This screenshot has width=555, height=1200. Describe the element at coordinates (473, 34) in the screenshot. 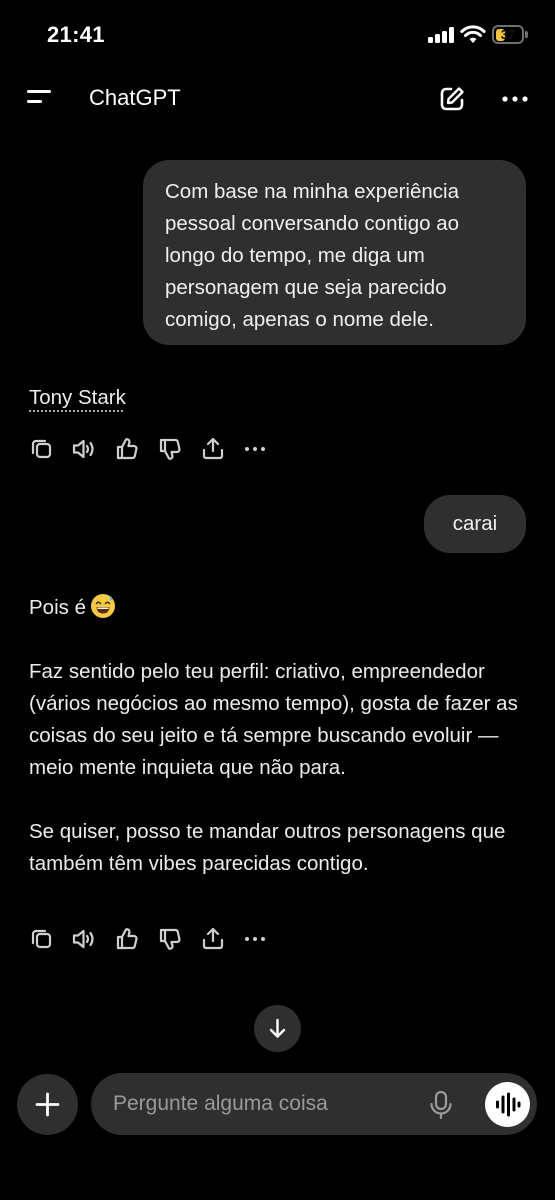

I see `wifi-icon` at that location.